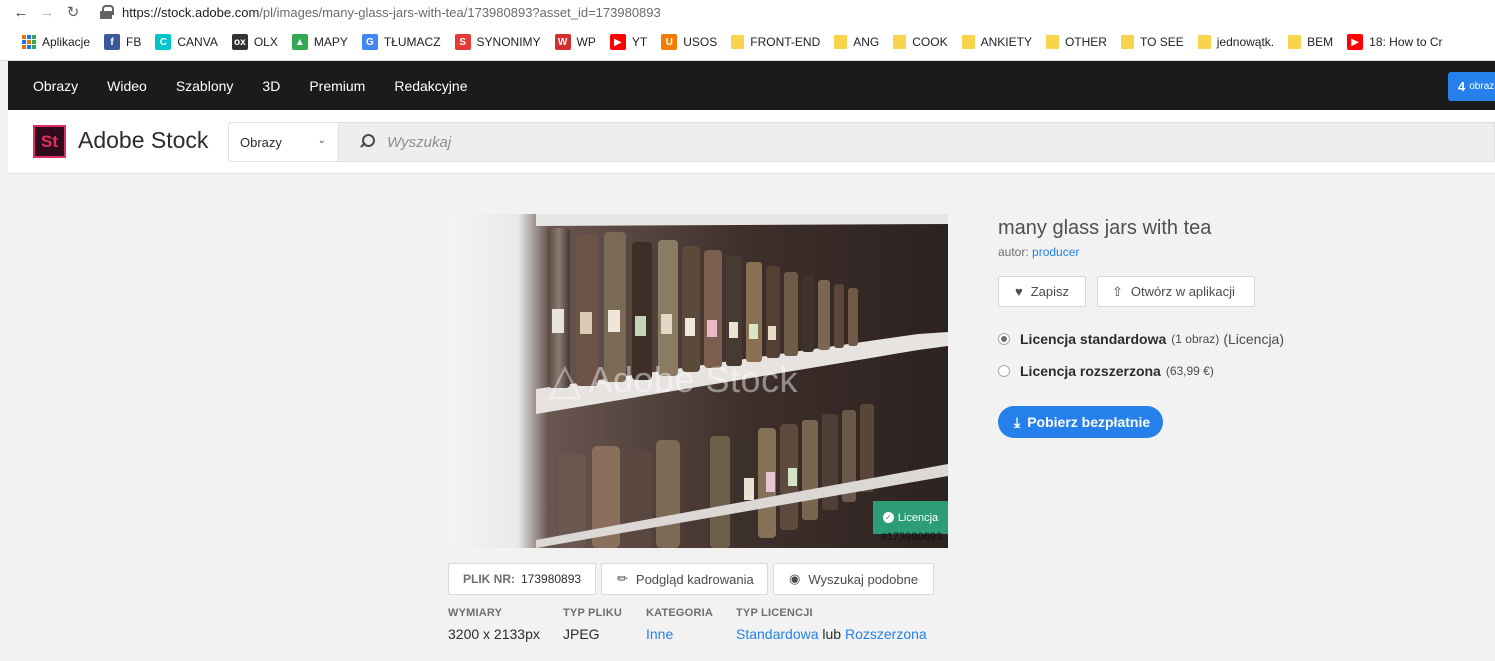  What do you see at coordinates (1019, 291) in the screenshot?
I see `heart-icon: ♥` at bounding box center [1019, 291].